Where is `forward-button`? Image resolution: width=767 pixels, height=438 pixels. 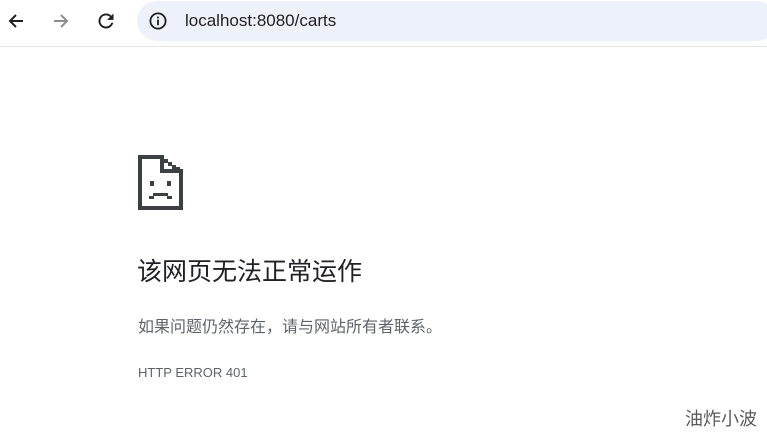 forward-button is located at coordinates (61, 21).